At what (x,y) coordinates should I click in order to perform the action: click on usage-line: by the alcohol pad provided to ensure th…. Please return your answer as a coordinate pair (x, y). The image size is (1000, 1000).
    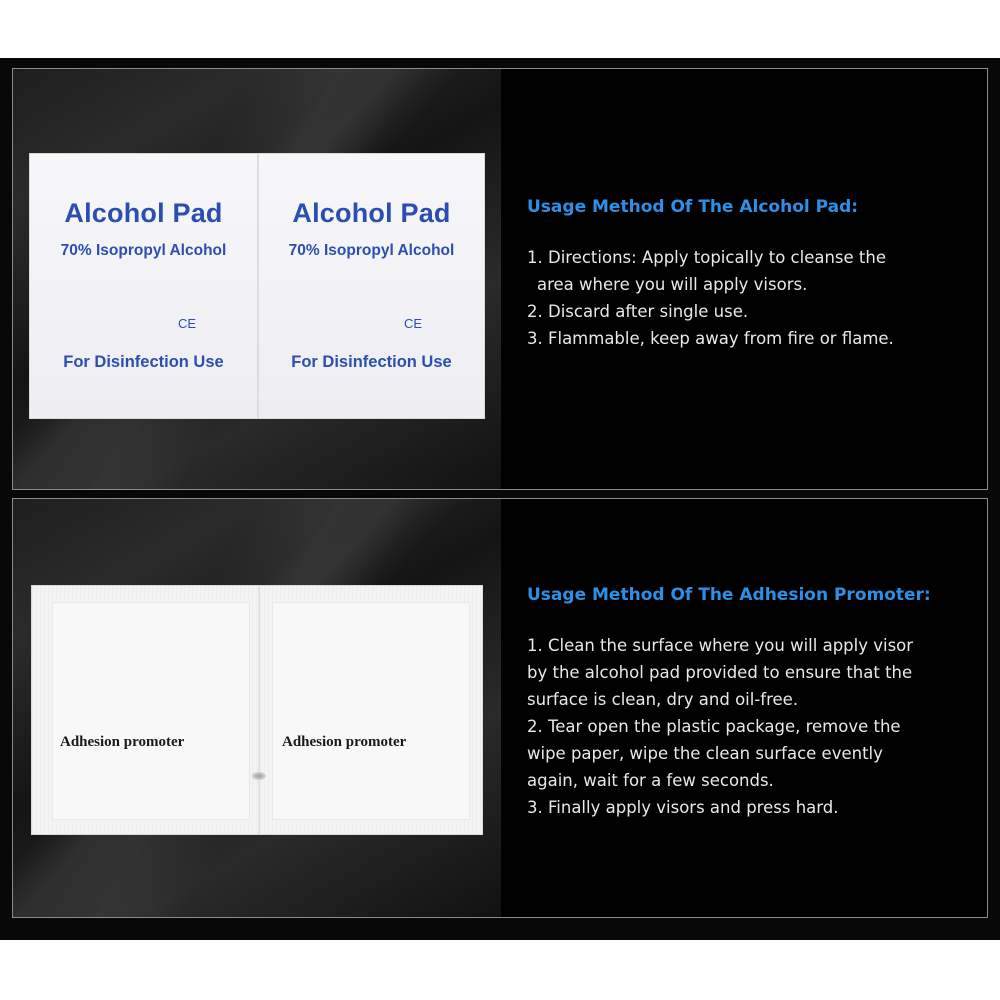
    Looking at the image, I should click on (720, 672).